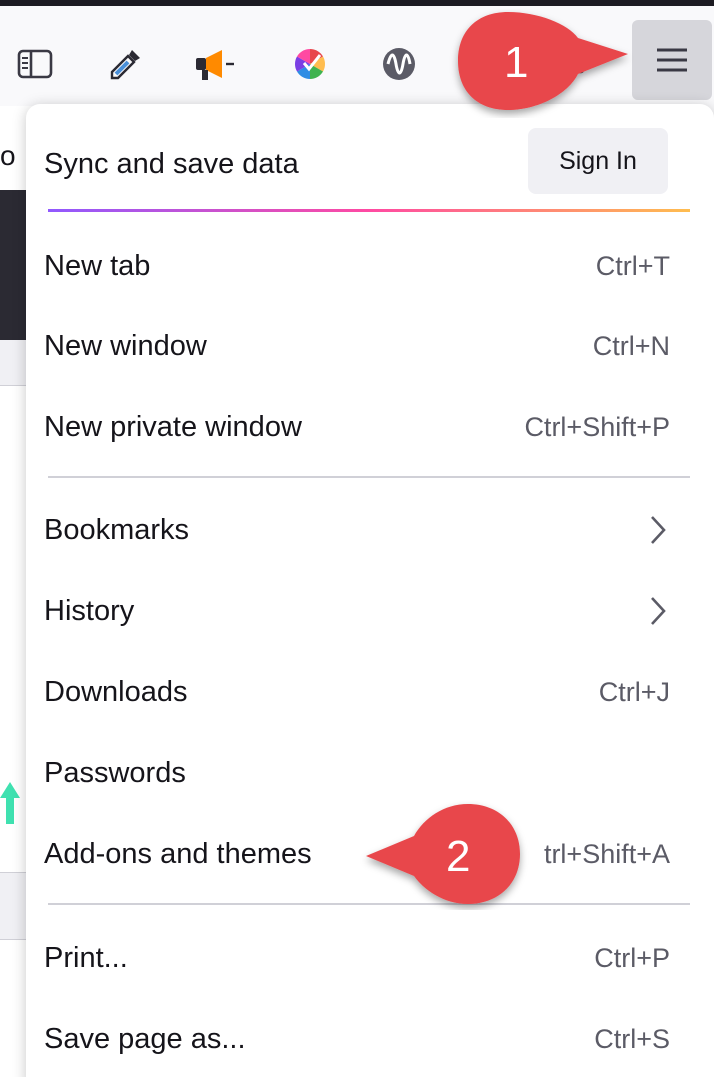 Image resolution: width=714 pixels, height=1077 pixels. I want to click on sidebar-icon, so click(35, 64).